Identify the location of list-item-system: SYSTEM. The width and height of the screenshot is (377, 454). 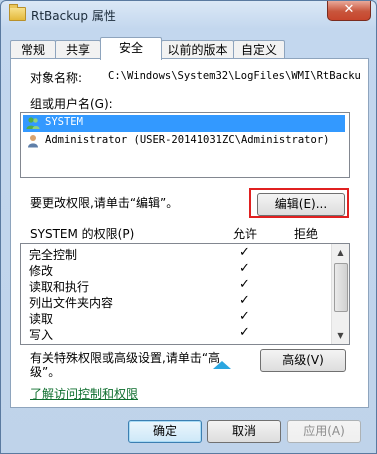
(184, 123).